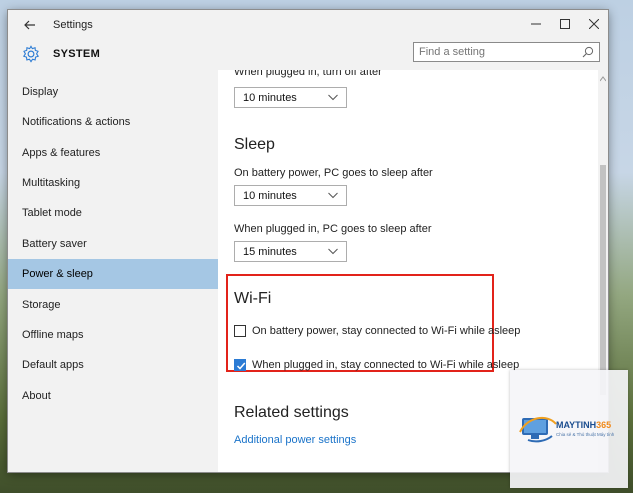  I want to click on sleep-battery-value: 10 minutes, so click(270, 196).